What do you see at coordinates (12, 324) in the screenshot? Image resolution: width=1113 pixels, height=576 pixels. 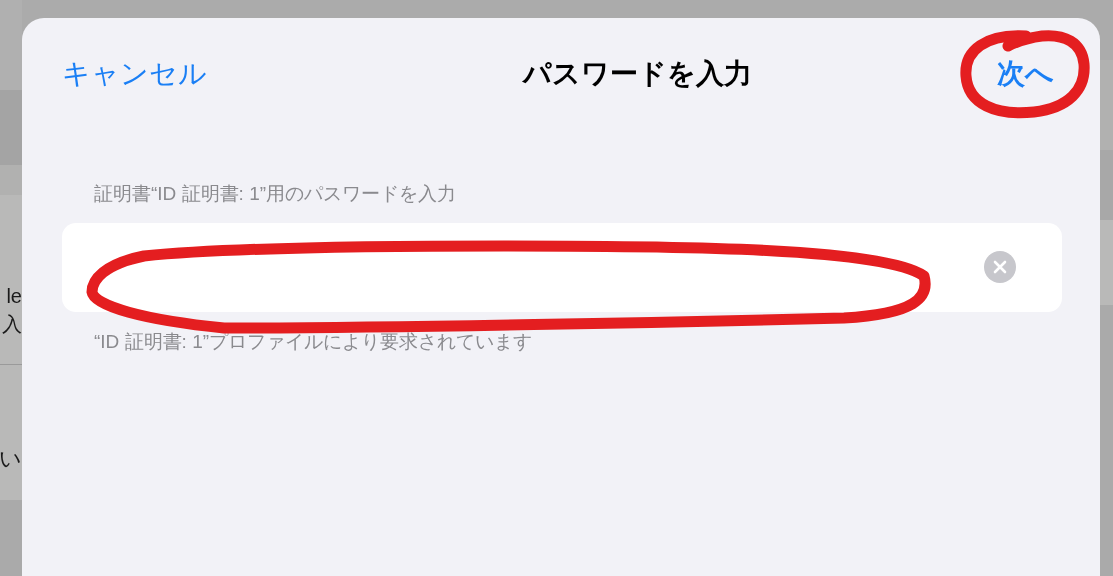 I see `background-text: 入` at bounding box center [12, 324].